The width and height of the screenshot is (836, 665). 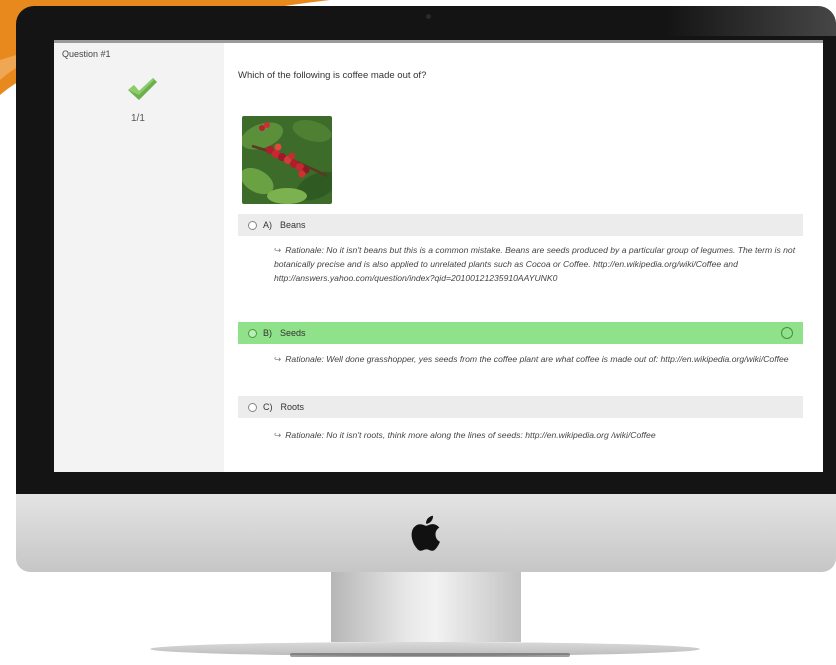 What do you see at coordinates (787, 333) in the screenshot?
I see `correct-answer-icon` at bounding box center [787, 333].